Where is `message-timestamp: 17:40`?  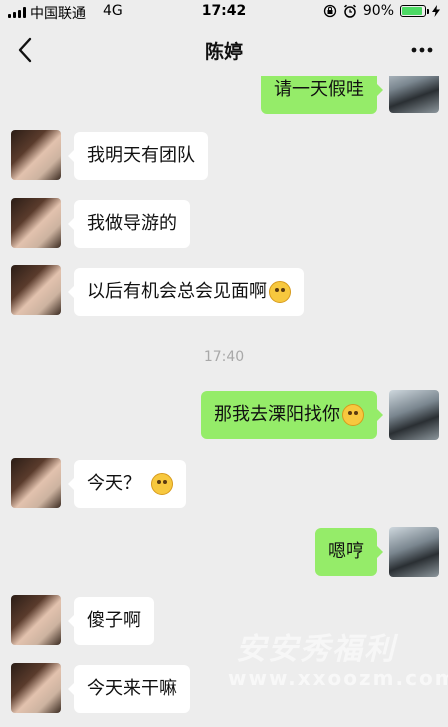
message-timestamp: 17:40 is located at coordinates (224, 357).